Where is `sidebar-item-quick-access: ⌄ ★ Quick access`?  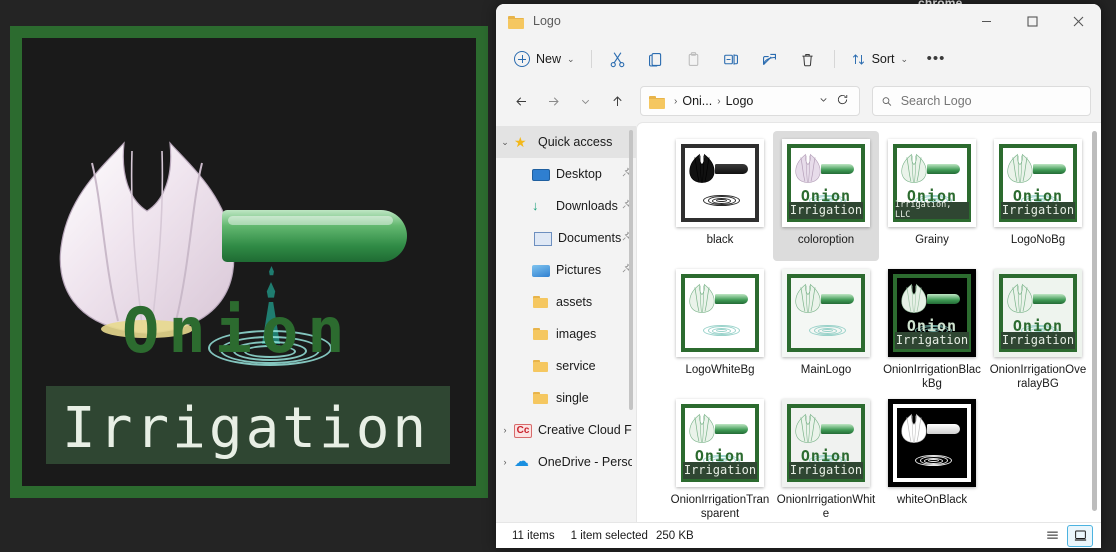 sidebar-item-quick-access: ⌄ ★ Quick access is located at coordinates (566, 142).